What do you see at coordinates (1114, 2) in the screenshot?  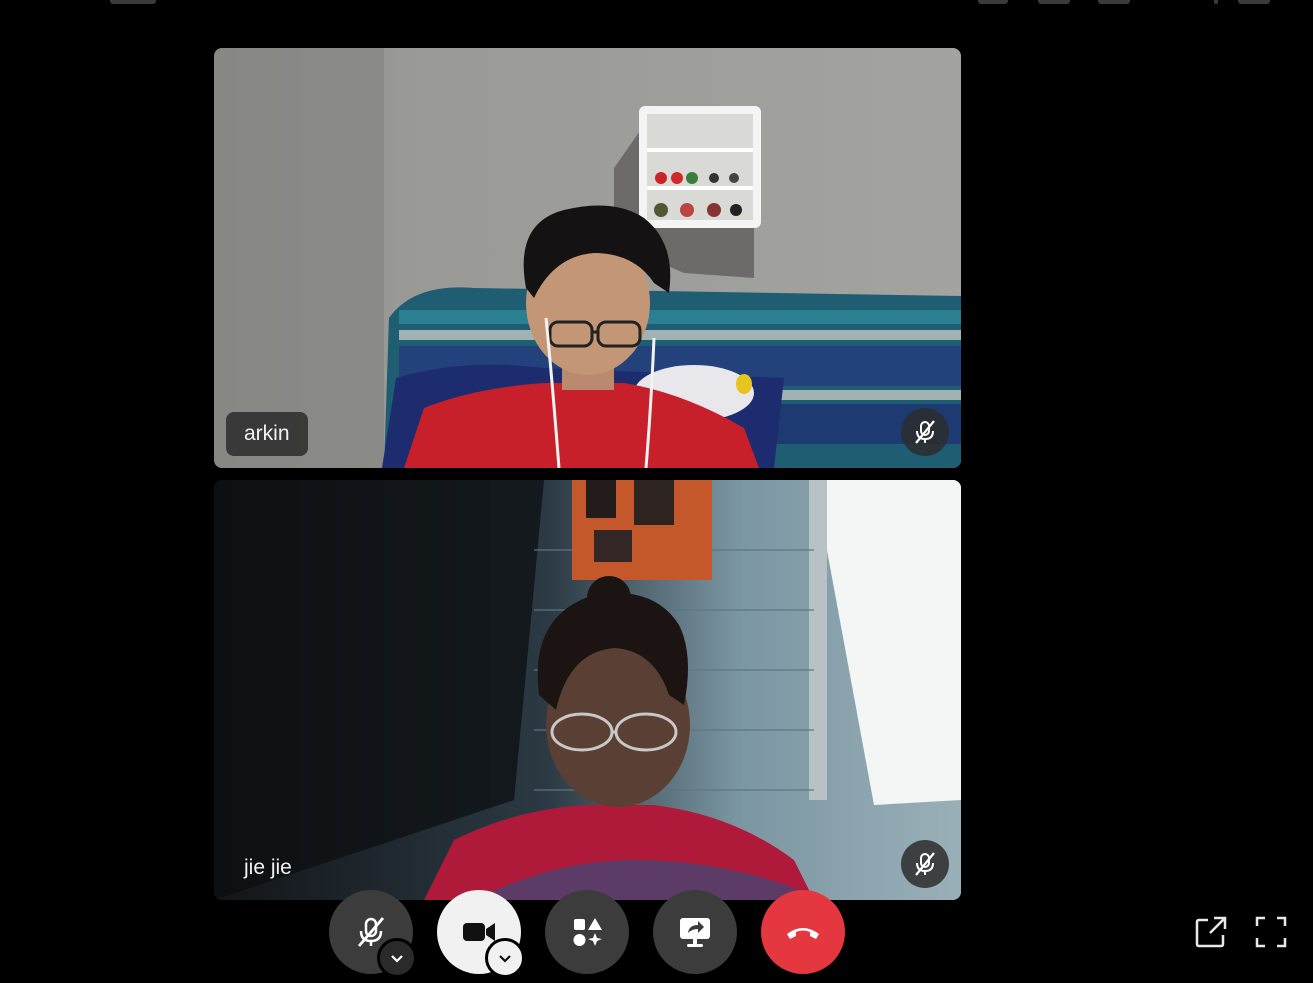 I see `toolbar-icon-chat` at bounding box center [1114, 2].